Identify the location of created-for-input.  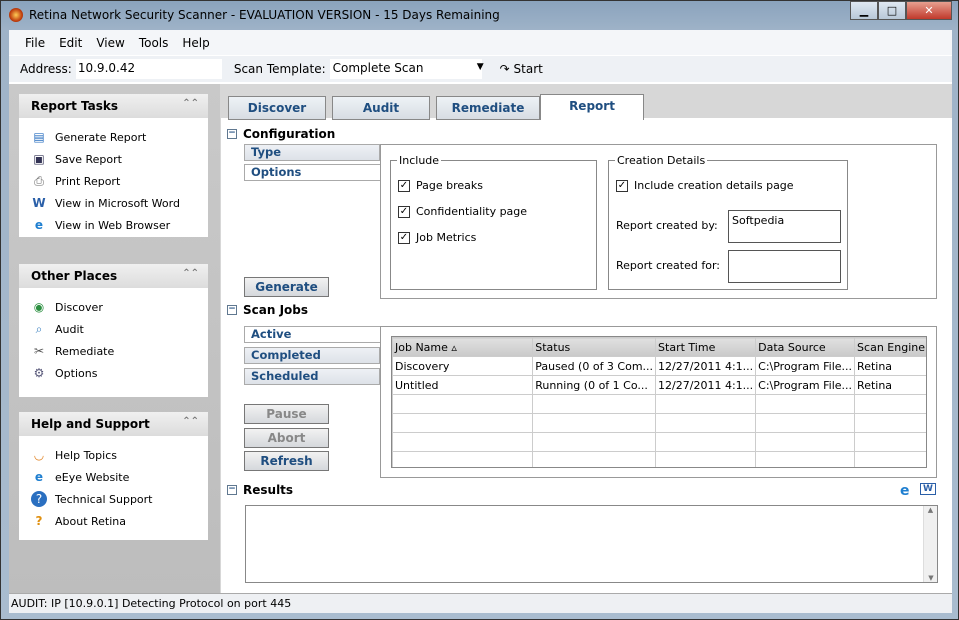
(784, 266).